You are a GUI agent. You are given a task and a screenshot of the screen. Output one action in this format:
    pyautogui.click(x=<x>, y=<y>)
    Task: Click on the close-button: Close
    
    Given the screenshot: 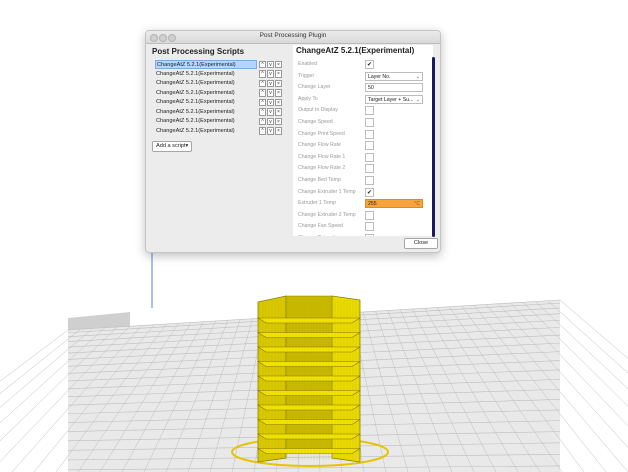 What is the action you would take?
    pyautogui.click(x=421, y=243)
    